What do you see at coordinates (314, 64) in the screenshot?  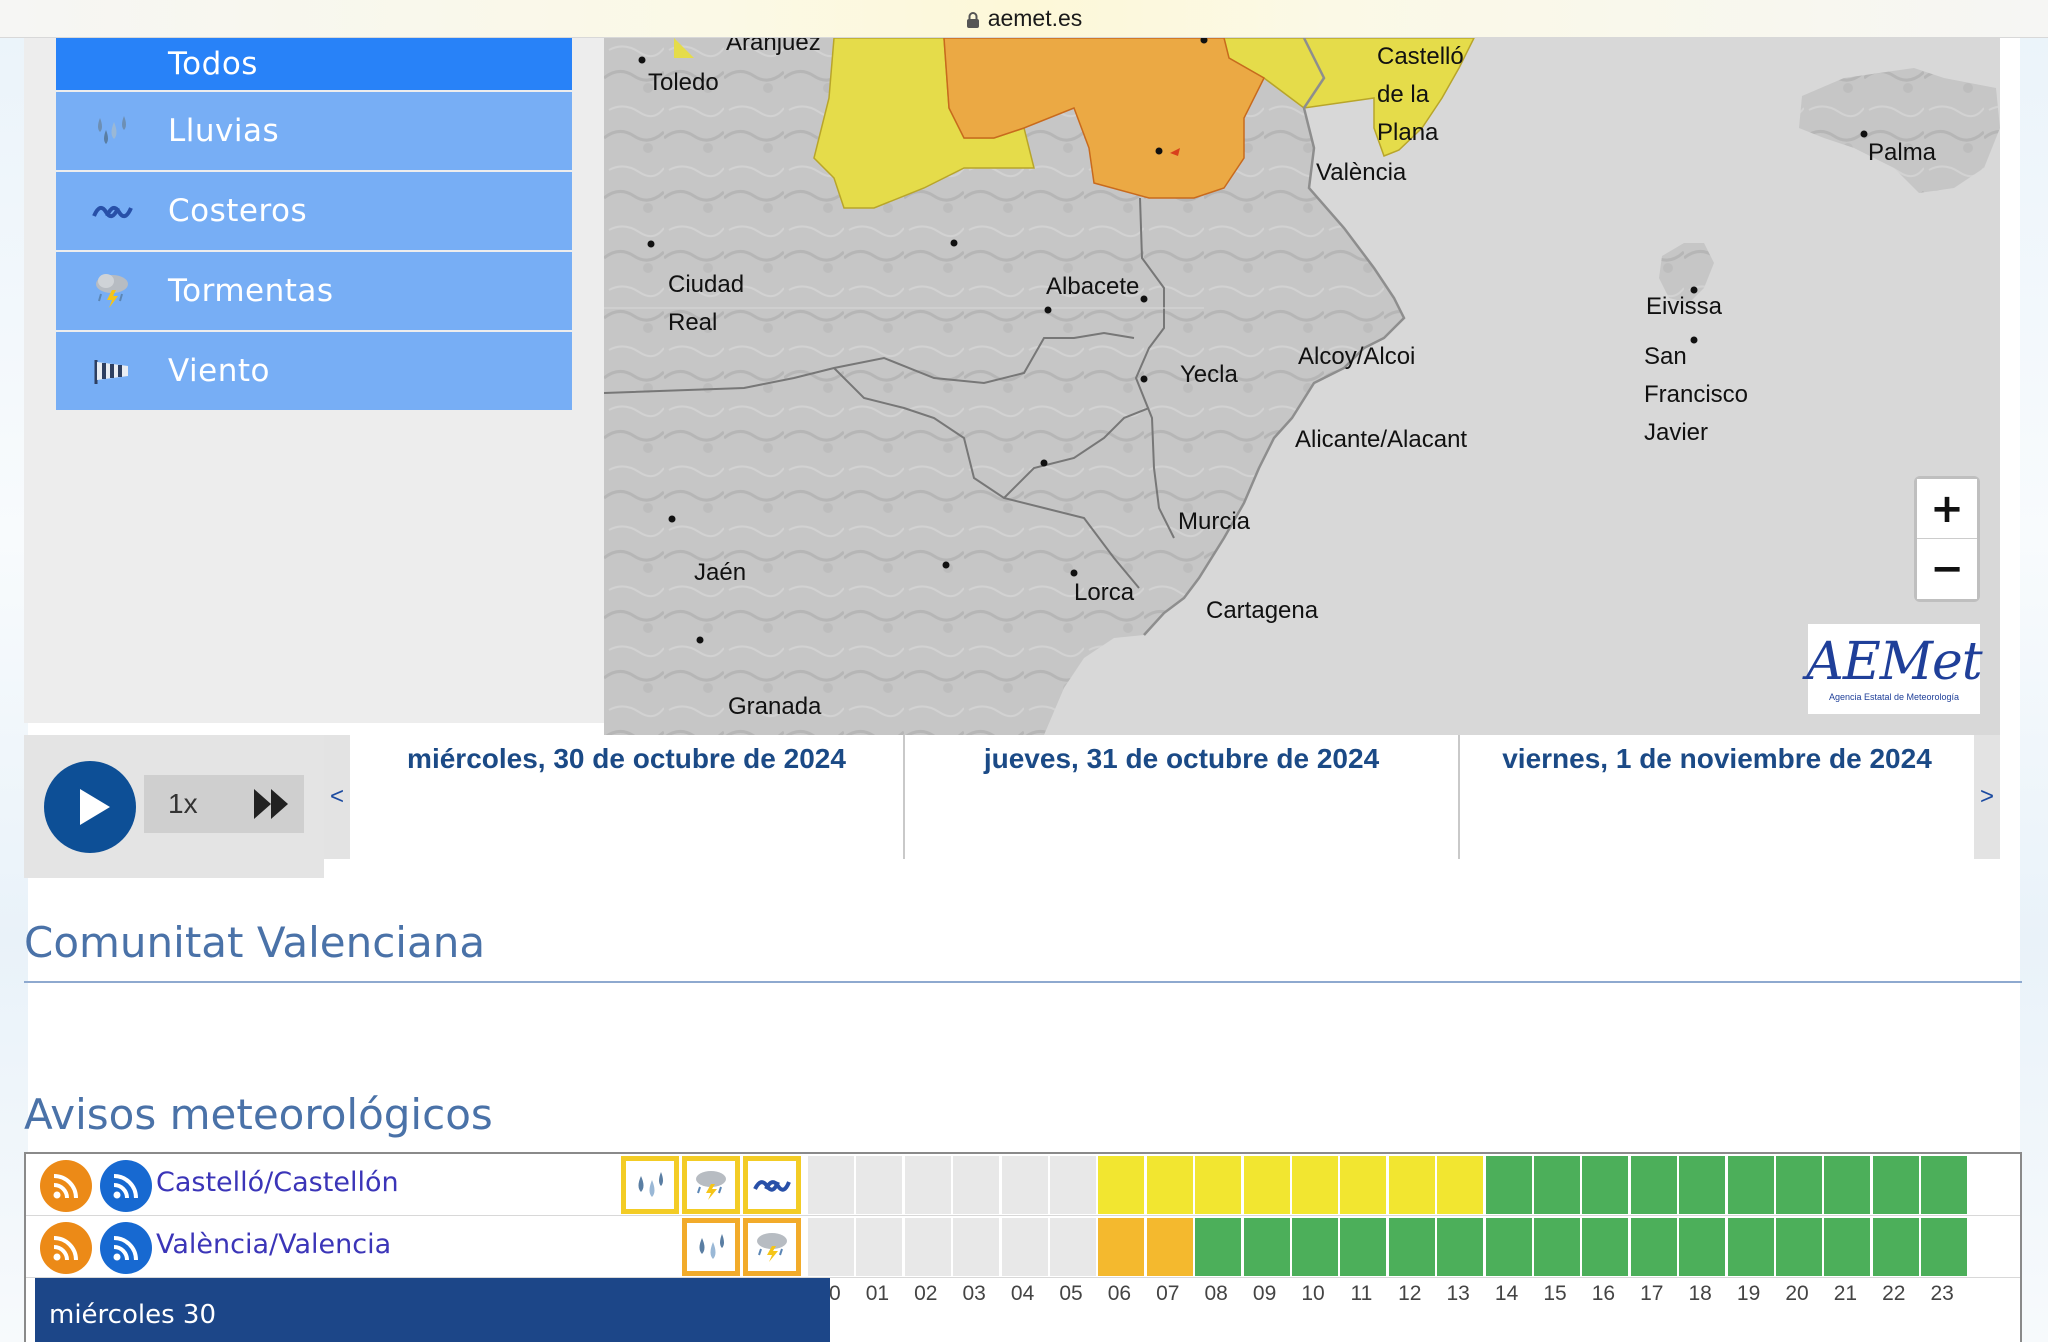 I see `menu-item-todos: Todos` at bounding box center [314, 64].